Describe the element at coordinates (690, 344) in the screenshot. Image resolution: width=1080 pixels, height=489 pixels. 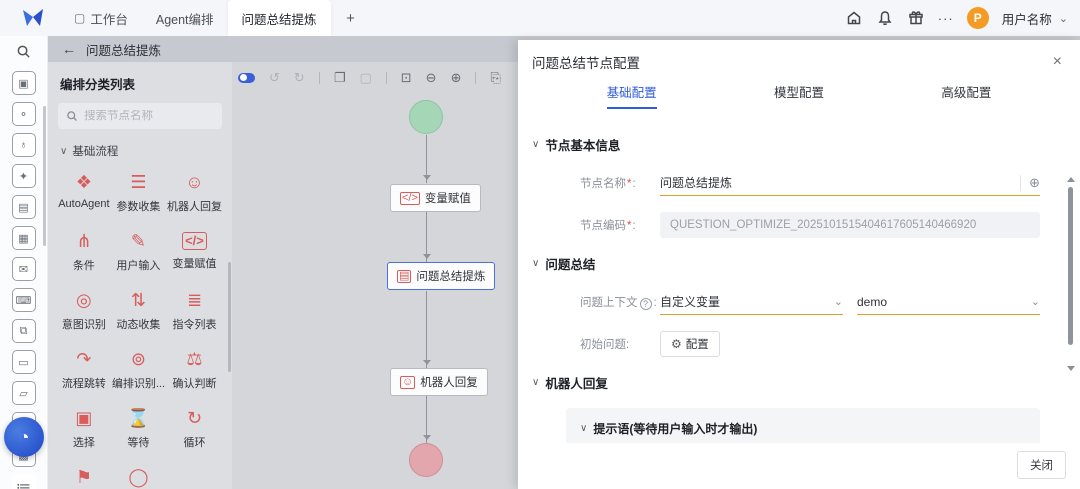
I see `configure-button: ⚙ 配置` at that location.